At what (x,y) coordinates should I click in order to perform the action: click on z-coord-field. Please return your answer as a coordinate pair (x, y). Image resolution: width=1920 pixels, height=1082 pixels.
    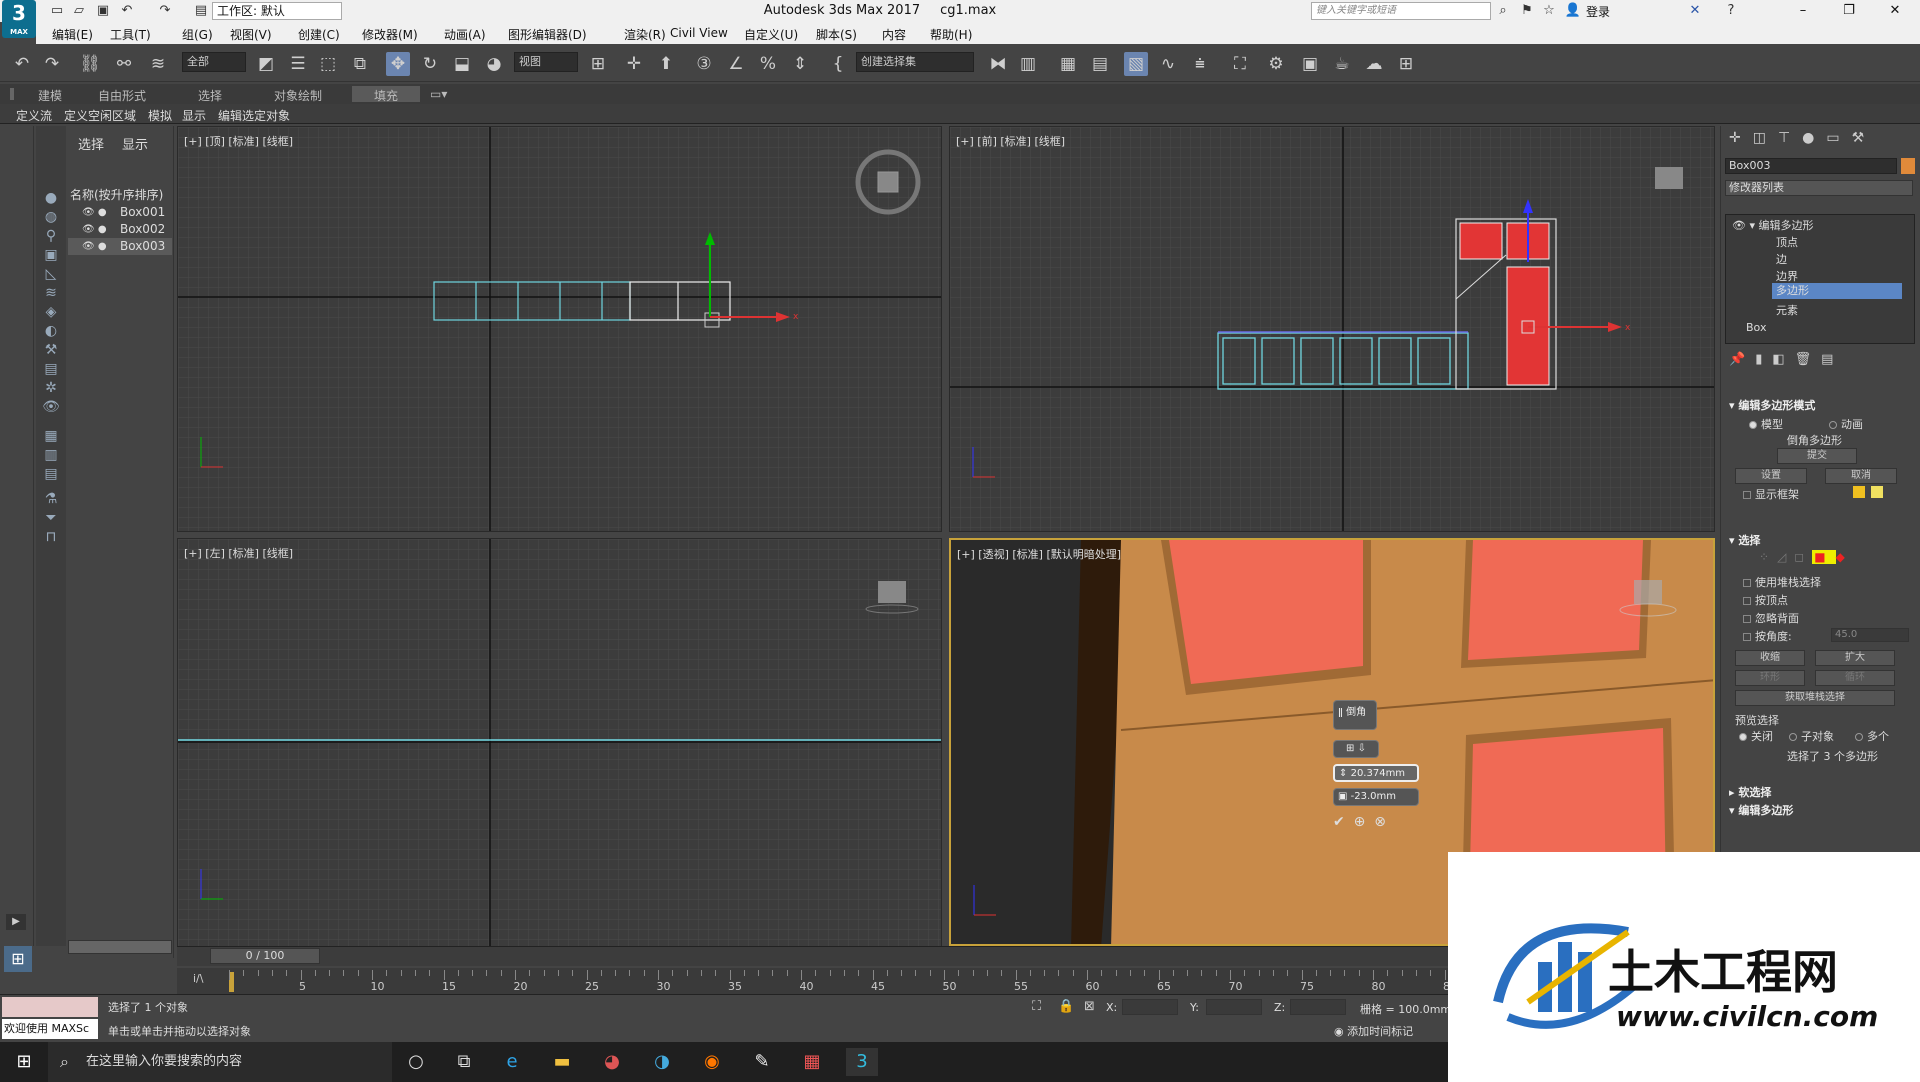
    Looking at the image, I should click on (1318, 1007).